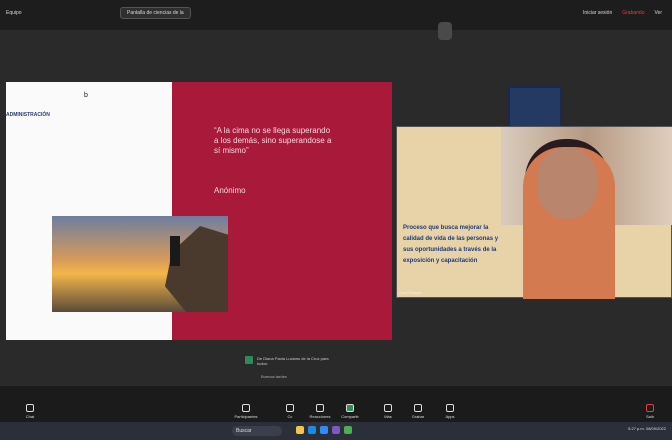  Describe the element at coordinates (30, 416) in the screenshot. I see `control-label: Chat` at that location.